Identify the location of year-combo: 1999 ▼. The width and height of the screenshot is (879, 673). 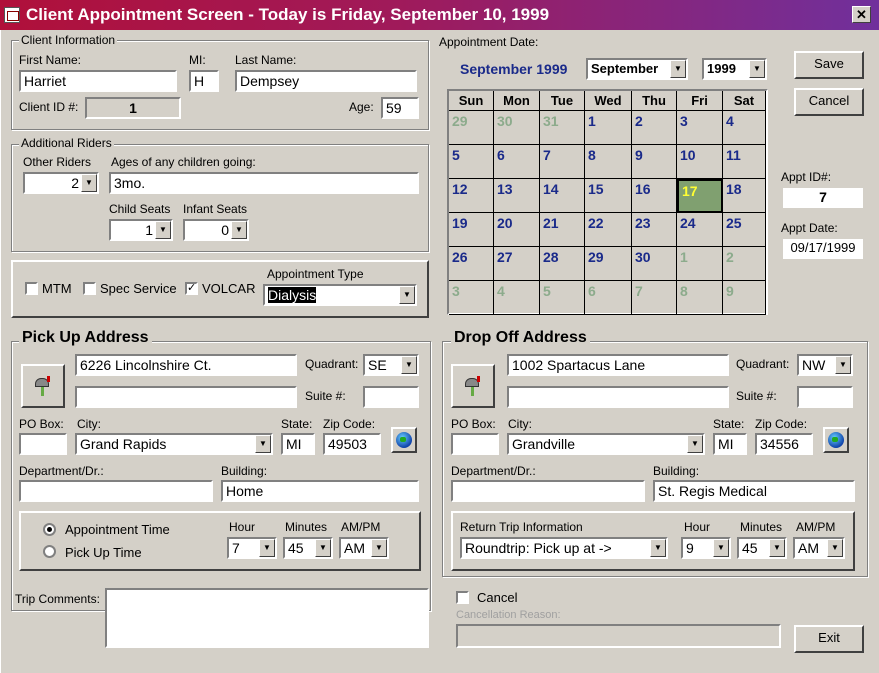
(734, 69).